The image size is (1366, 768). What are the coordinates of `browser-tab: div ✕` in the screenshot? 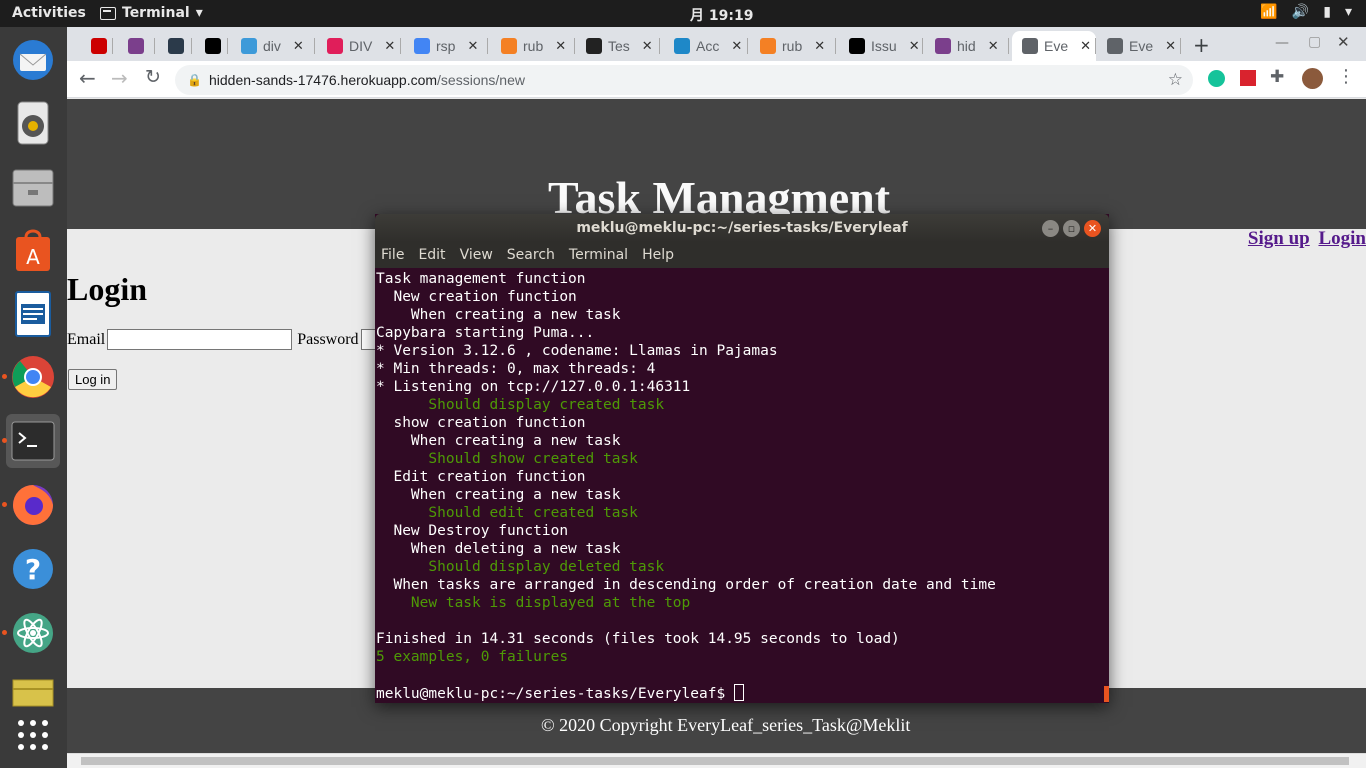 It's located at (273, 46).